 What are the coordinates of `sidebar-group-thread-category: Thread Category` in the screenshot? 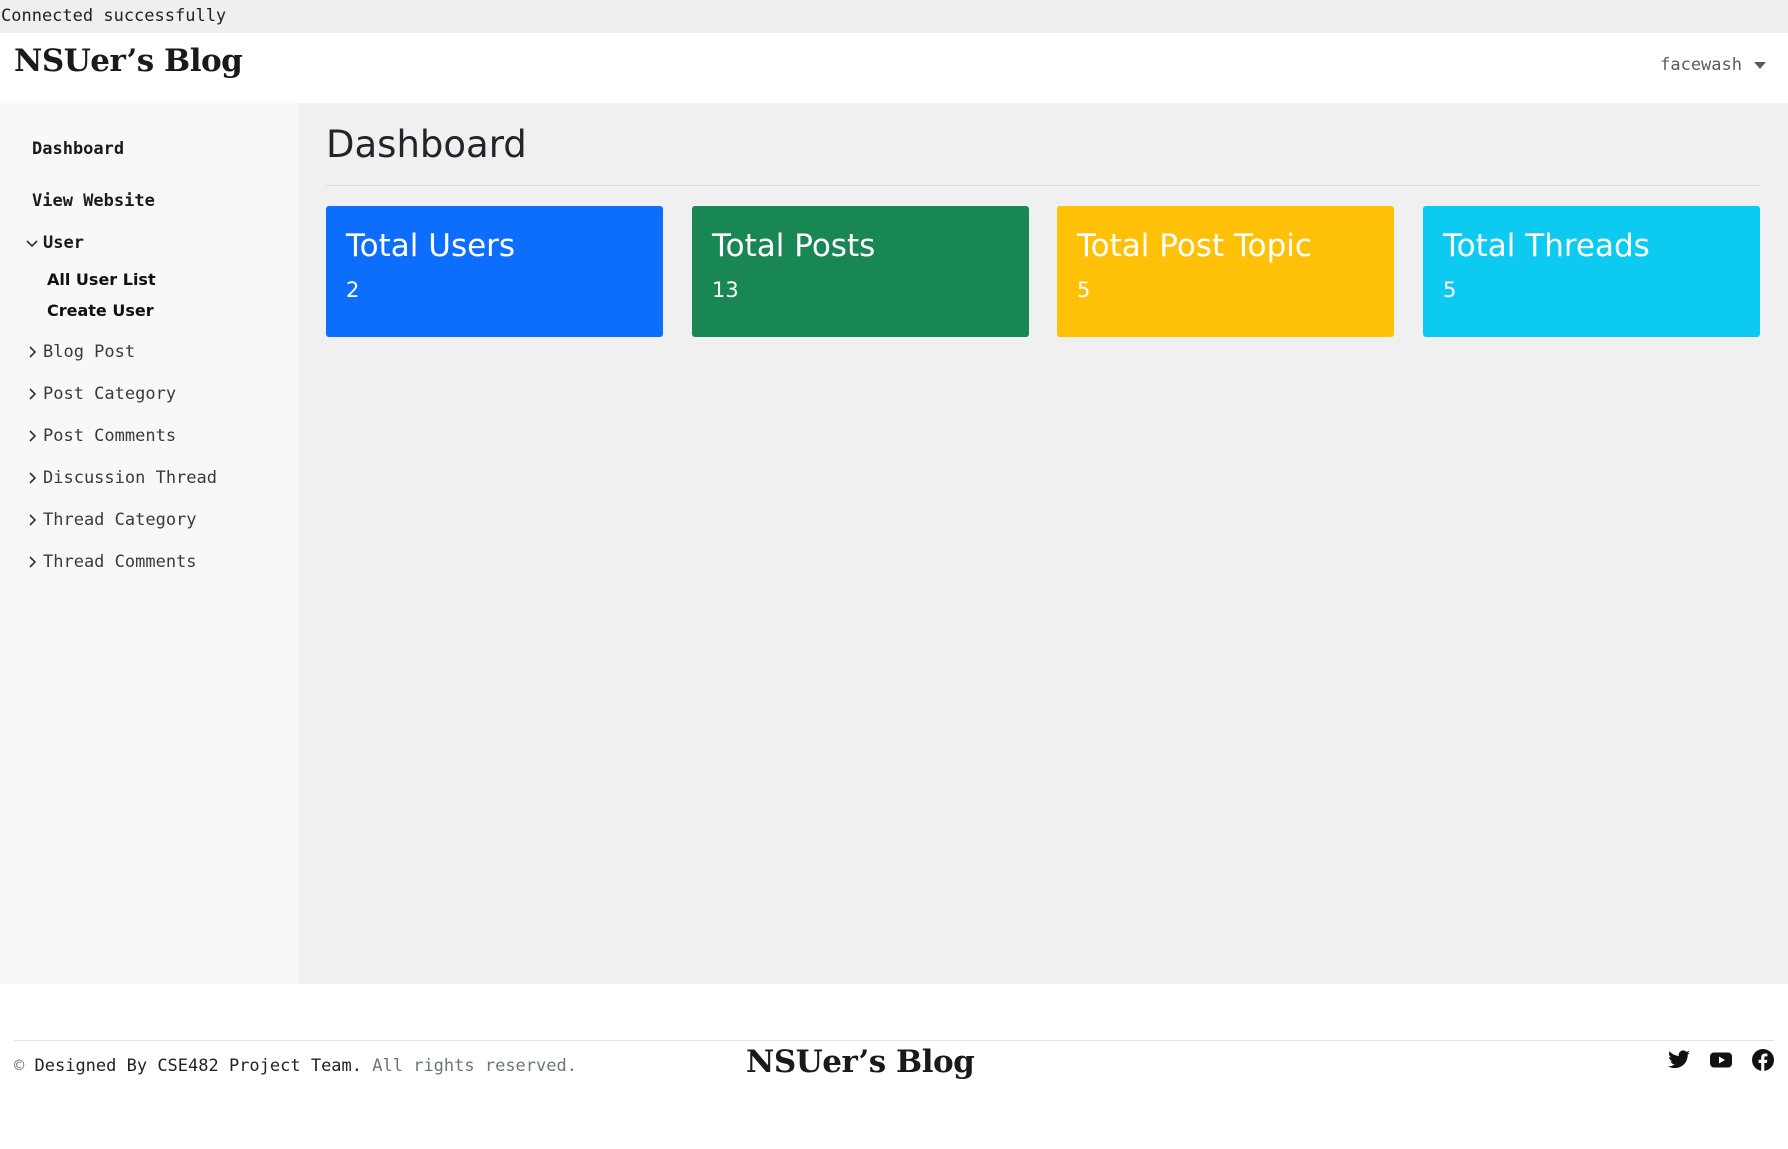 It's located at (111, 520).